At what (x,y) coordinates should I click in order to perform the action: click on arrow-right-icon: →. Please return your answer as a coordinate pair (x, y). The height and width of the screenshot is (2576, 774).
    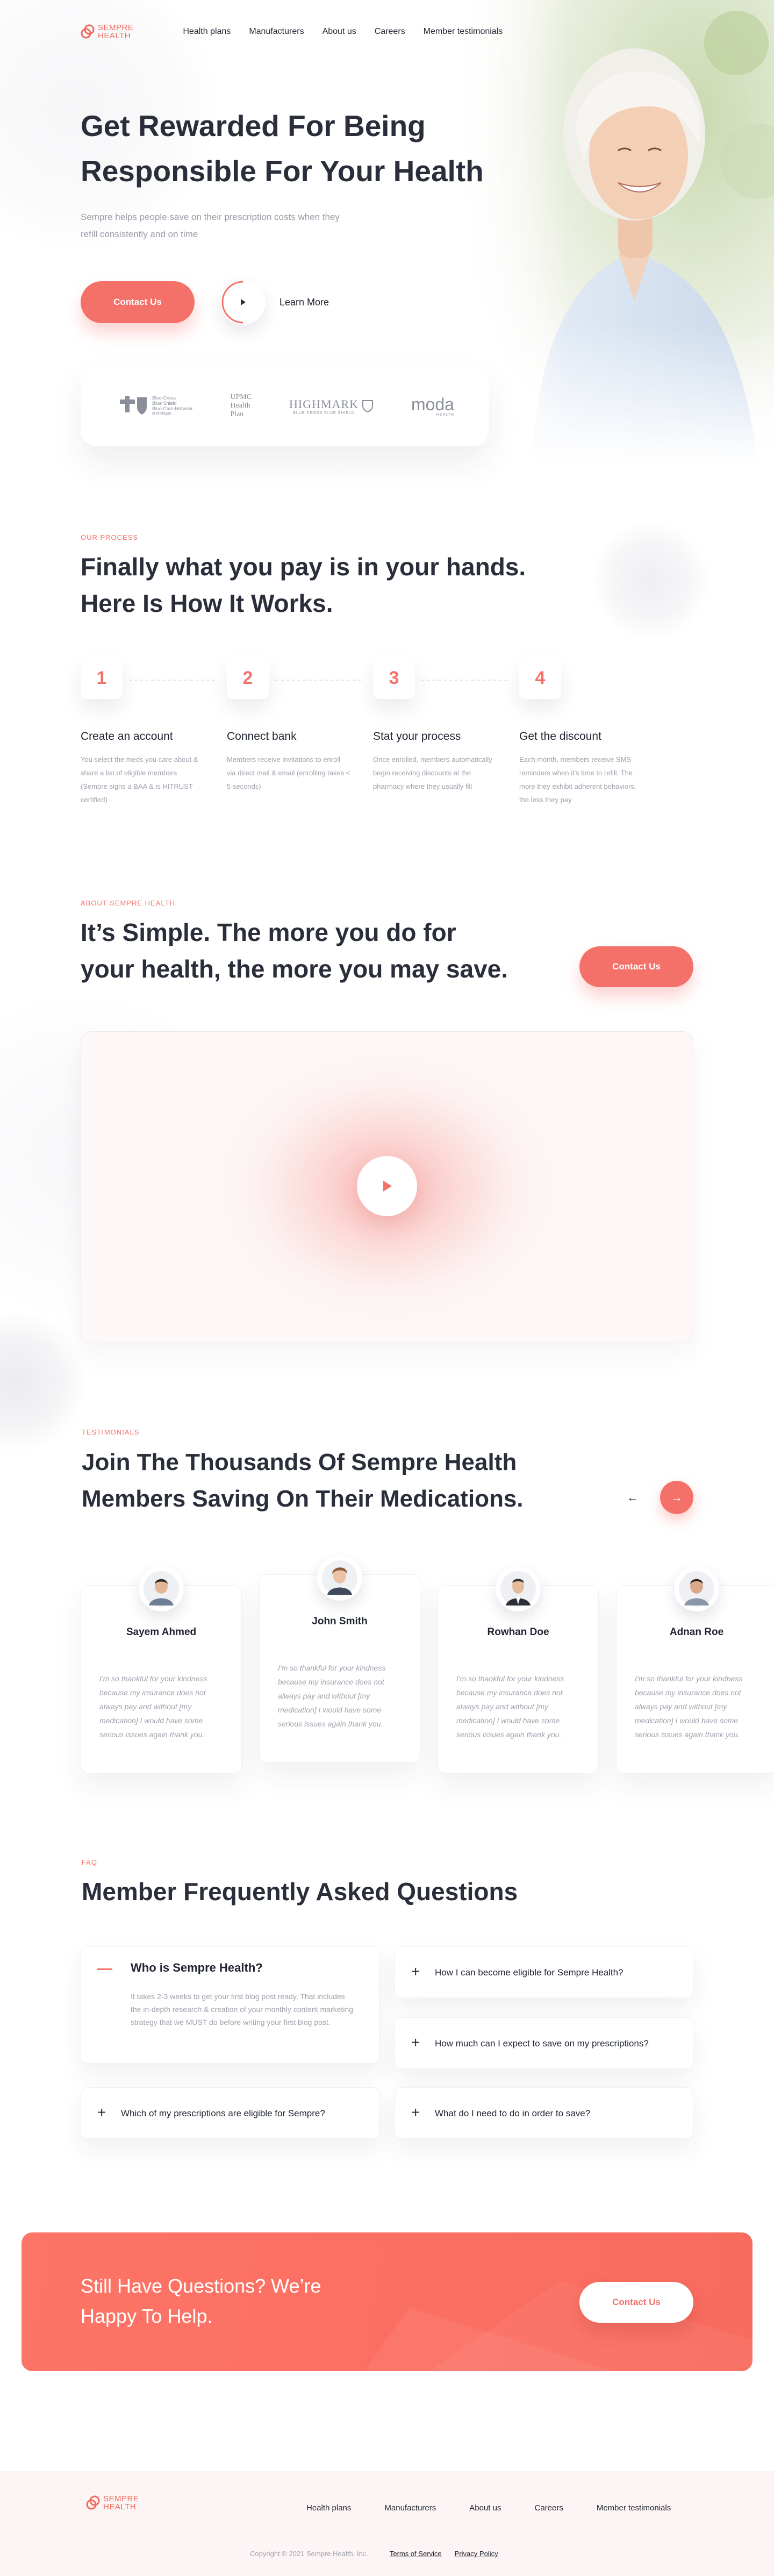
    Looking at the image, I should click on (677, 1497).